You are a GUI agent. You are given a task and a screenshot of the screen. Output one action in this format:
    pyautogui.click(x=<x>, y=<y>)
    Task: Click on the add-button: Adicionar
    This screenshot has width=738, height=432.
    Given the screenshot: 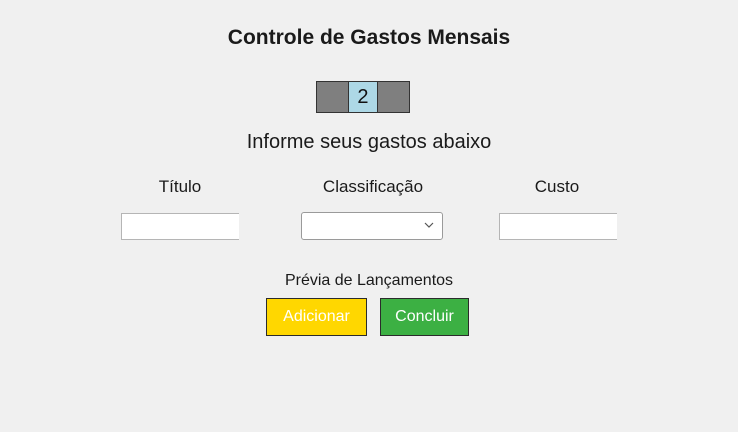 What is the action you would take?
    pyautogui.click(x=316, y=317)
    